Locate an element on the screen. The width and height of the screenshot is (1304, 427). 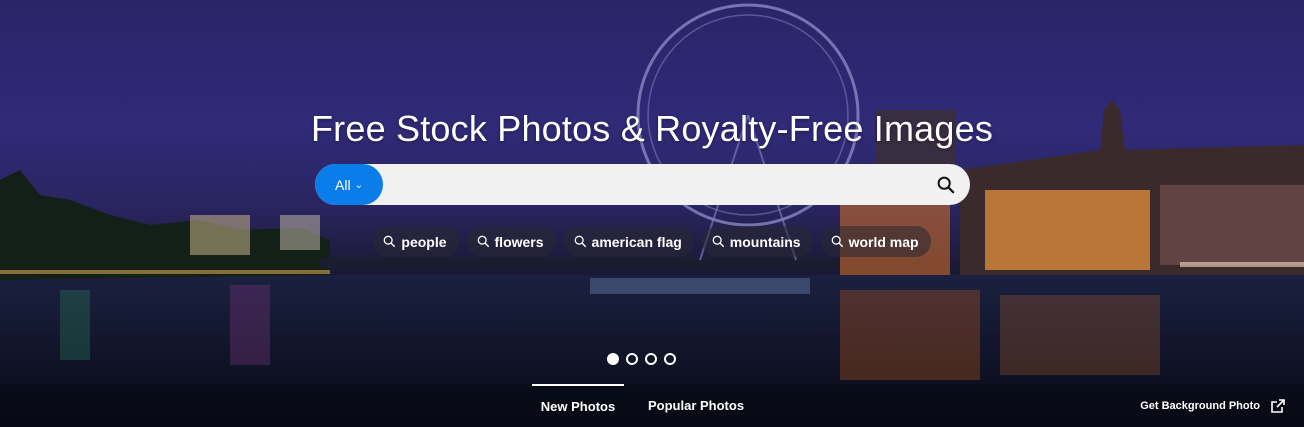
chevron-down-icon: ⌄ is located at coordinates (358, 185).